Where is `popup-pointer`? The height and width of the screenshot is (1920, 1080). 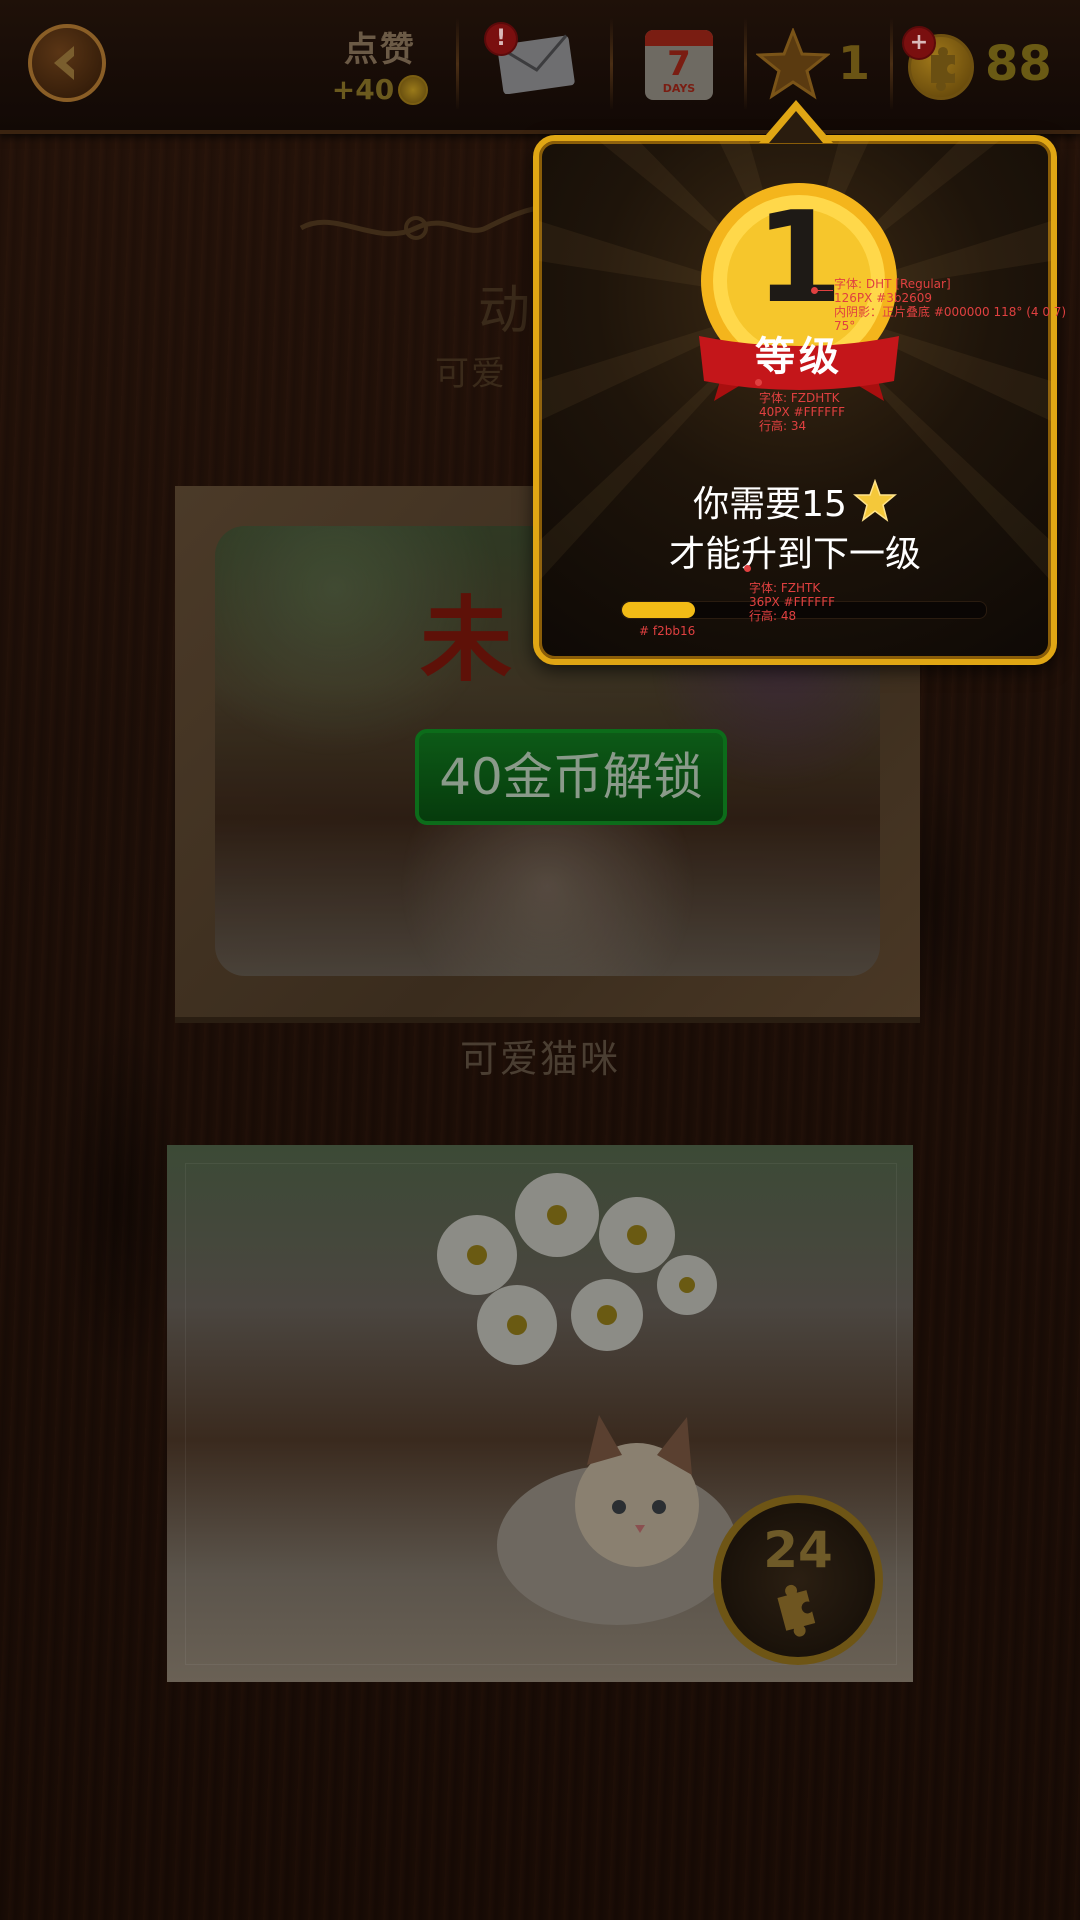 popup-pointer is located at coordinates (796, 121).